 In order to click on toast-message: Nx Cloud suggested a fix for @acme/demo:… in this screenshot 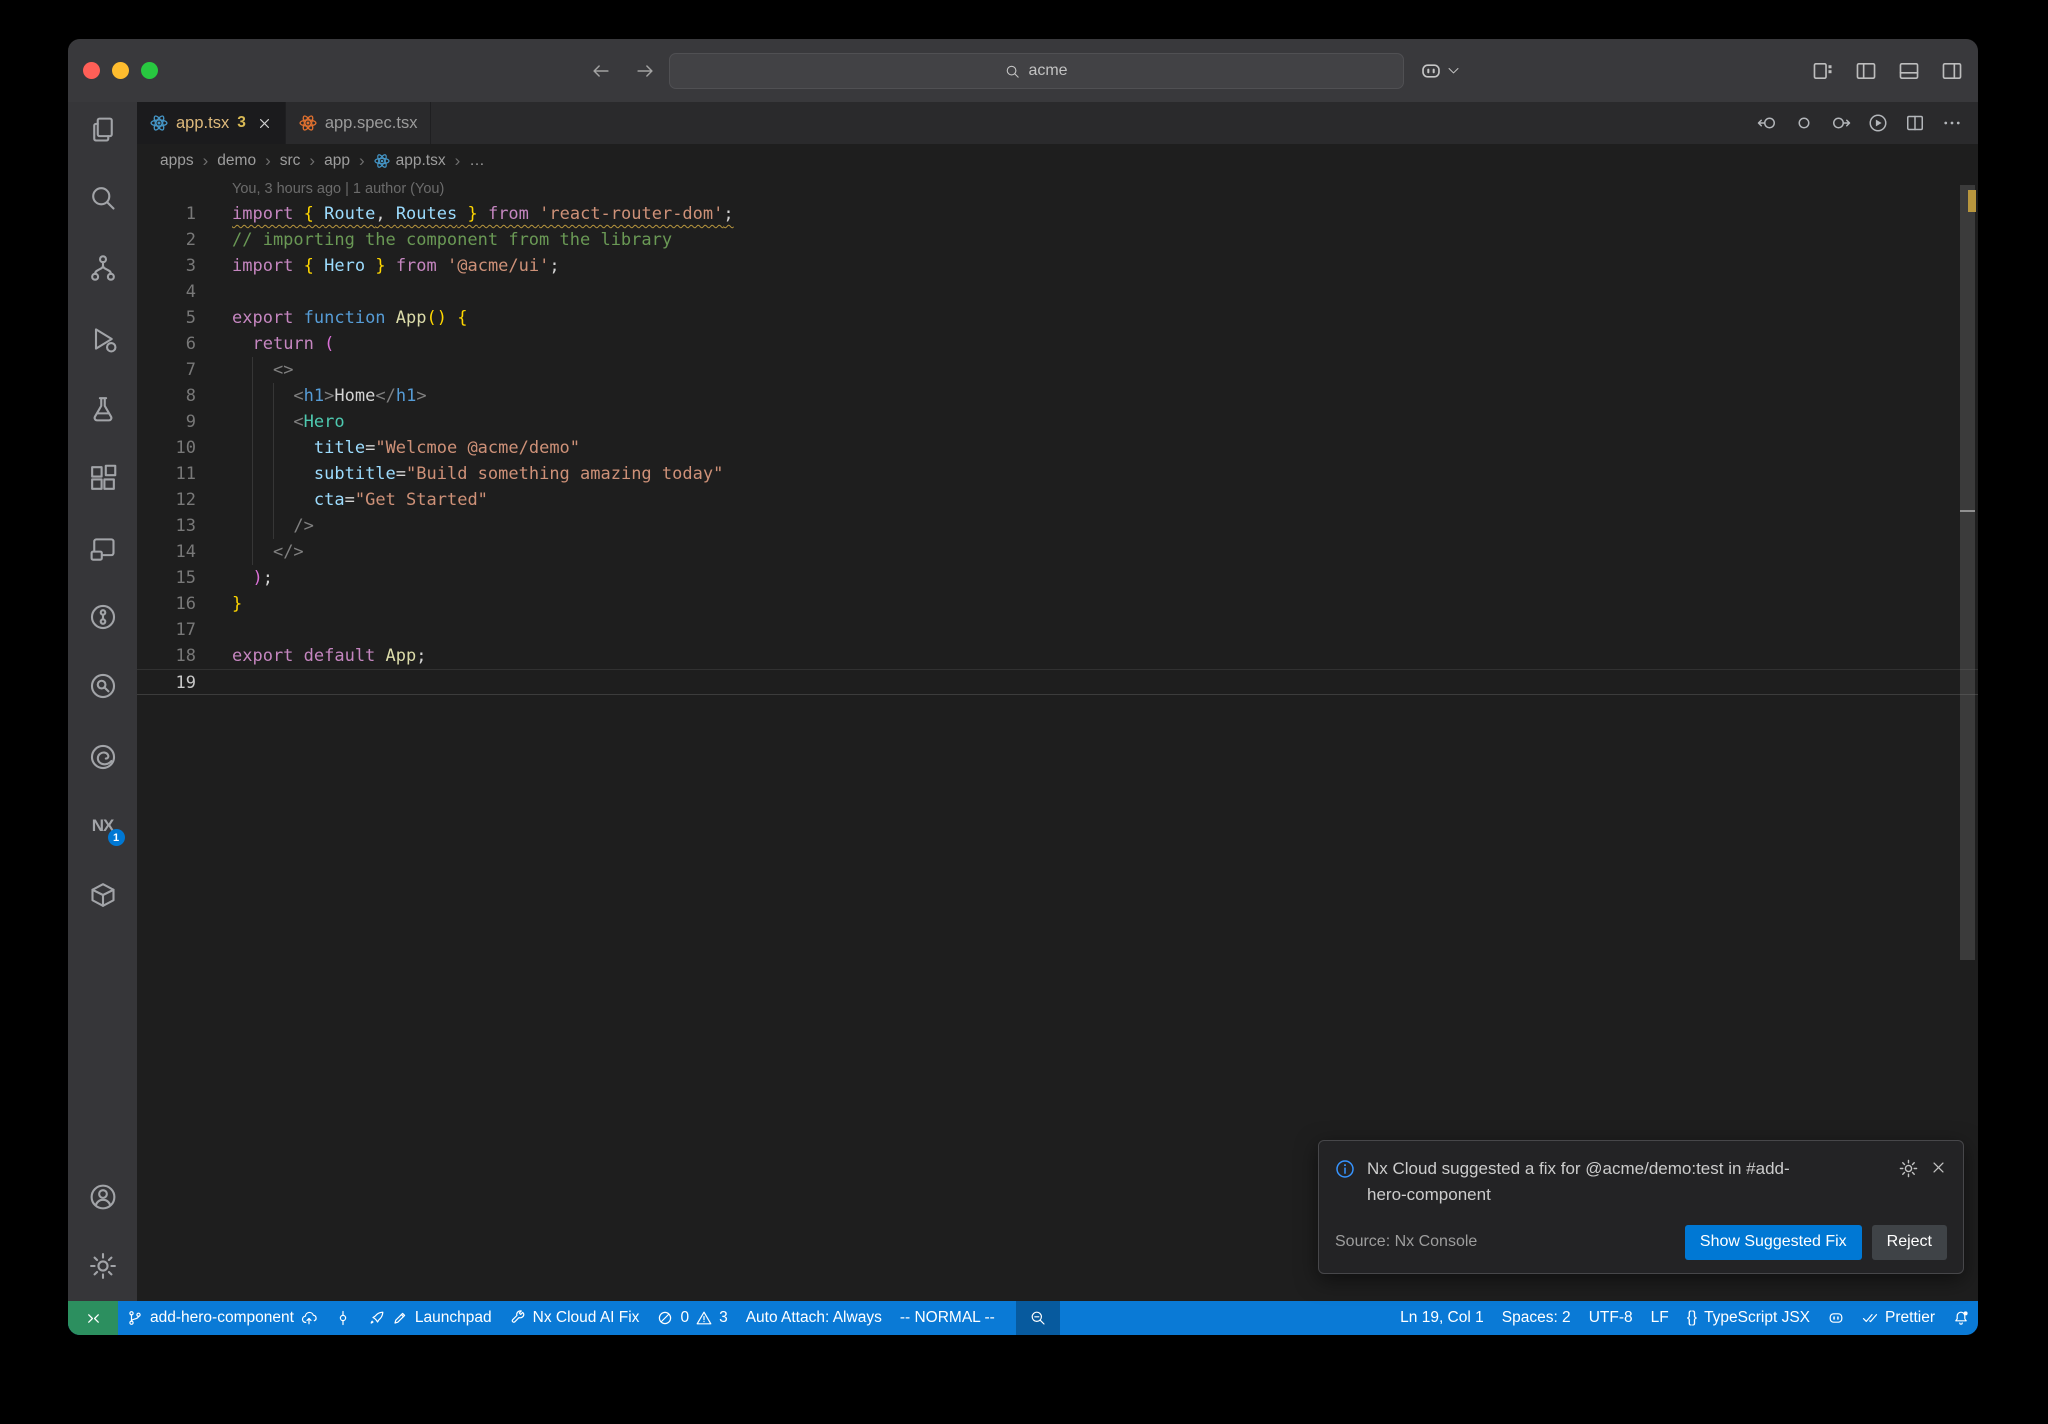, I will do `click(1578, 1182)`.